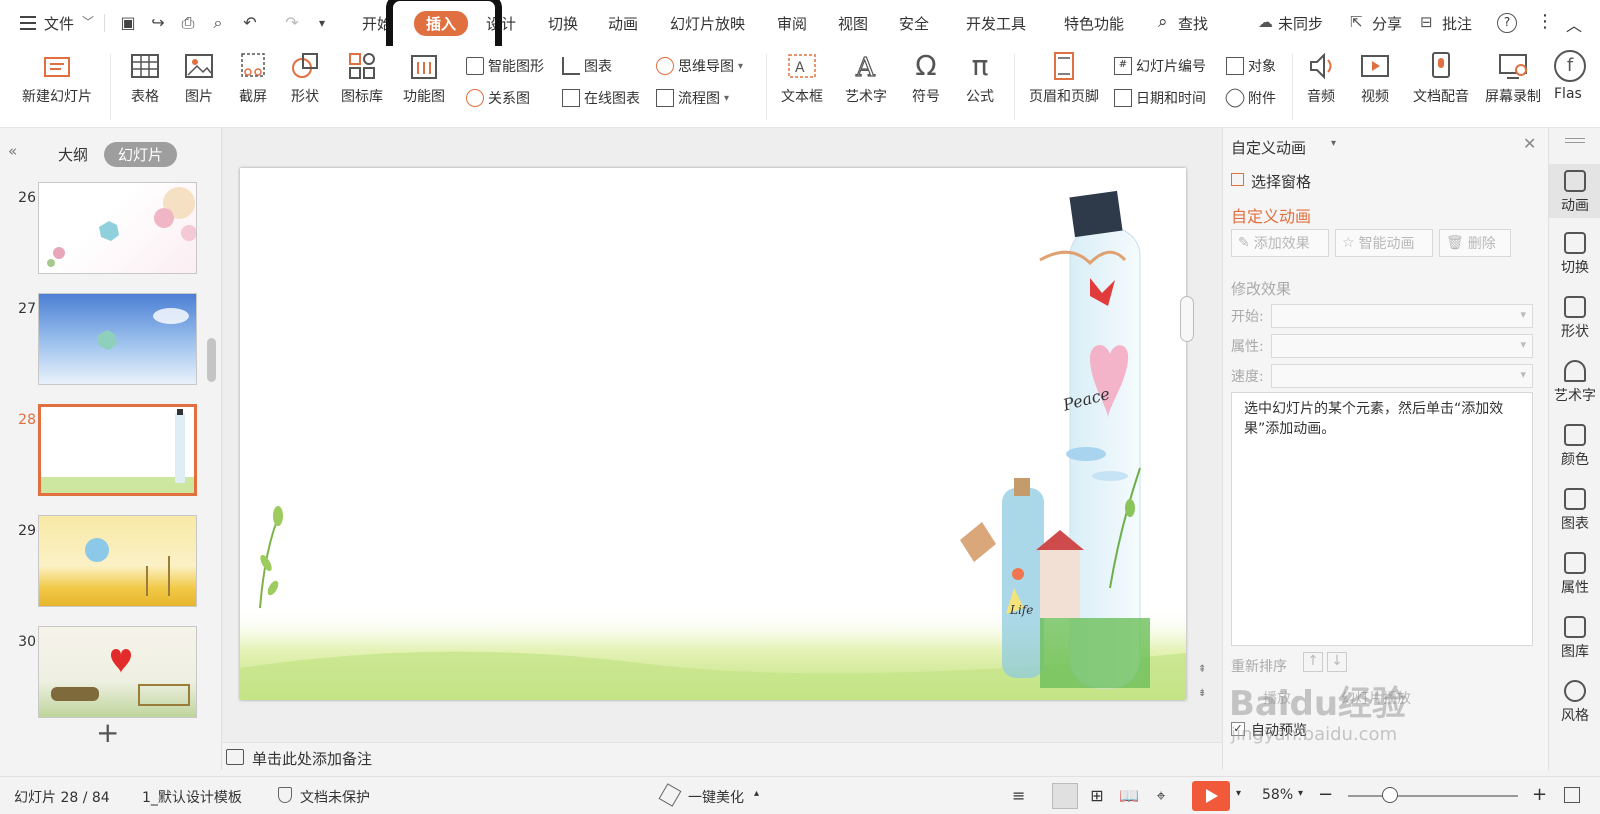 Image resolution: width=1600 pixels, height=814 pixels. What do you see at coordinates (1572, 795) in the screenshot?
I see `fit-window-icon` at bounding box center [1572, 795].